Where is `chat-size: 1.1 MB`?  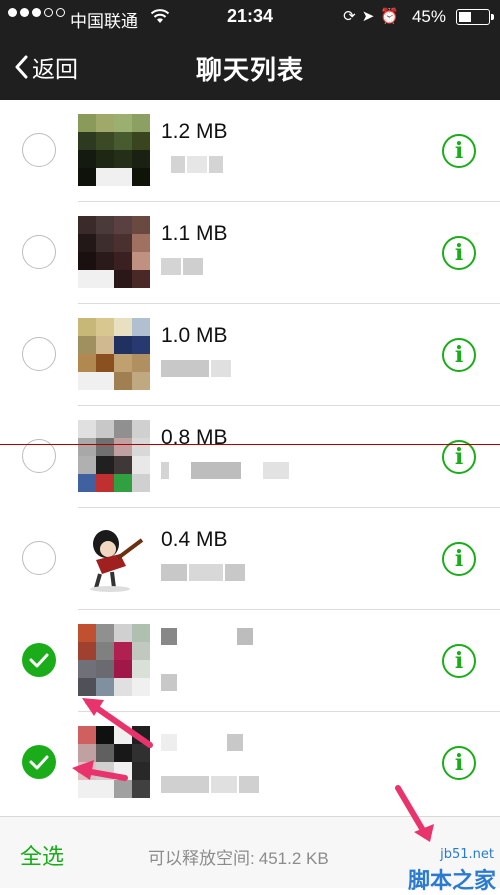 chat-size: 1.1 MB is located at coordinates (194, 233).